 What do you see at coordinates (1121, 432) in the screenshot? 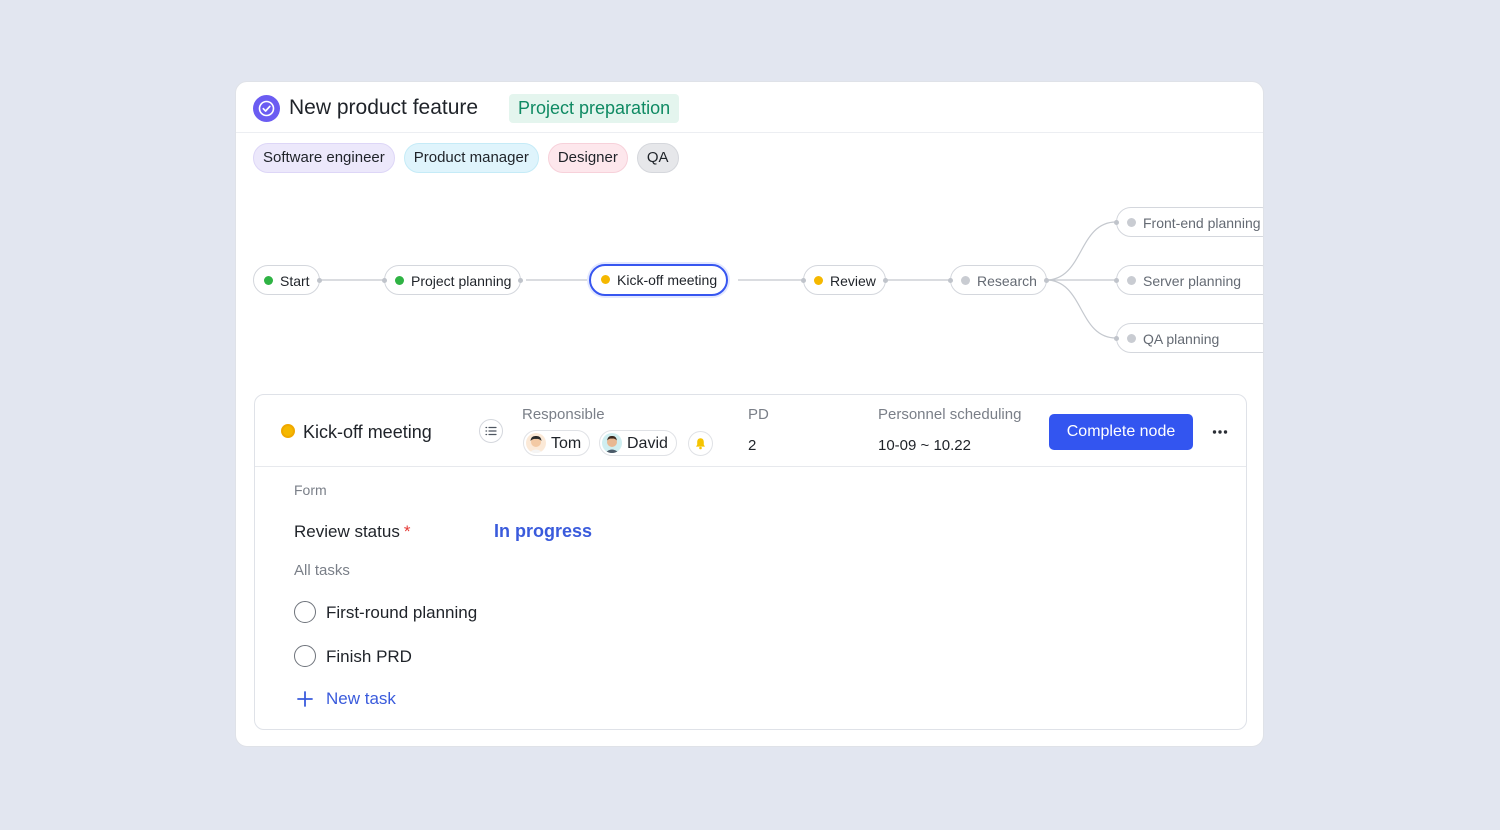
I see `complete-node-button: Complete node` at bounding box center [1121, 432].